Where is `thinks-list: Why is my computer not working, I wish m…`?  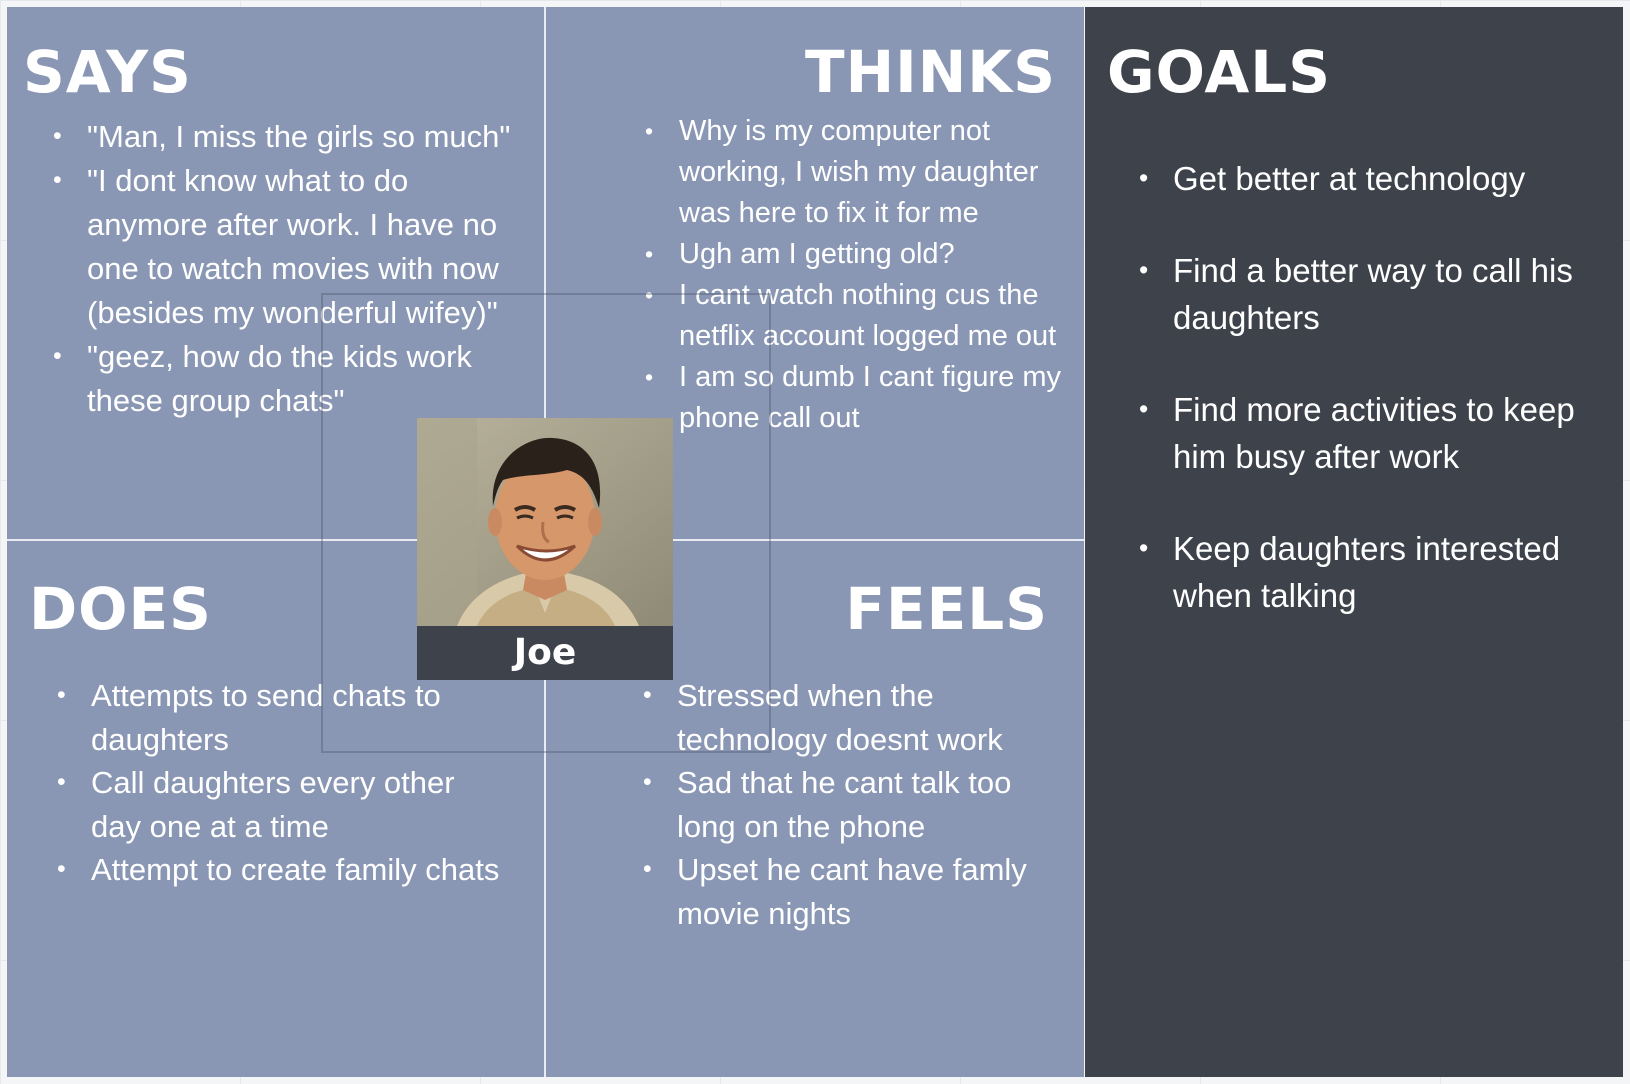
thinks-list: Why is my computer not working, I wish m… is located at coordinates (855, 275).